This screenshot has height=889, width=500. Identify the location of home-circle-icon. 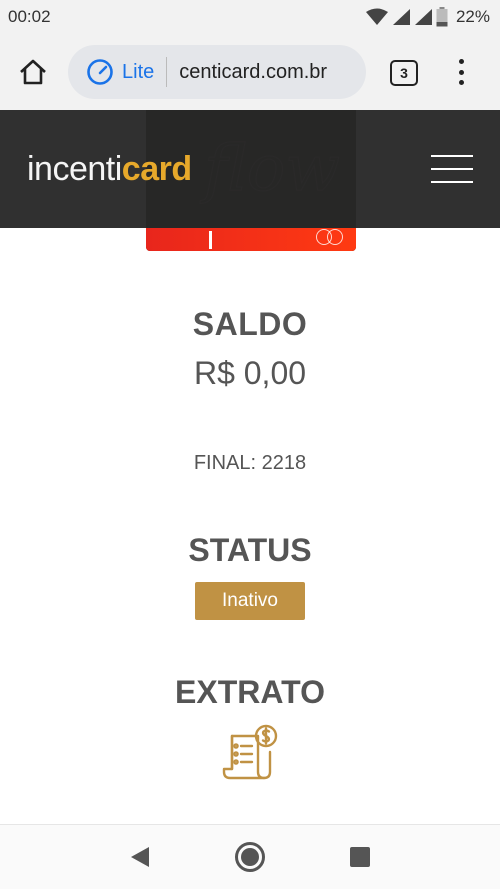
(250, 857).